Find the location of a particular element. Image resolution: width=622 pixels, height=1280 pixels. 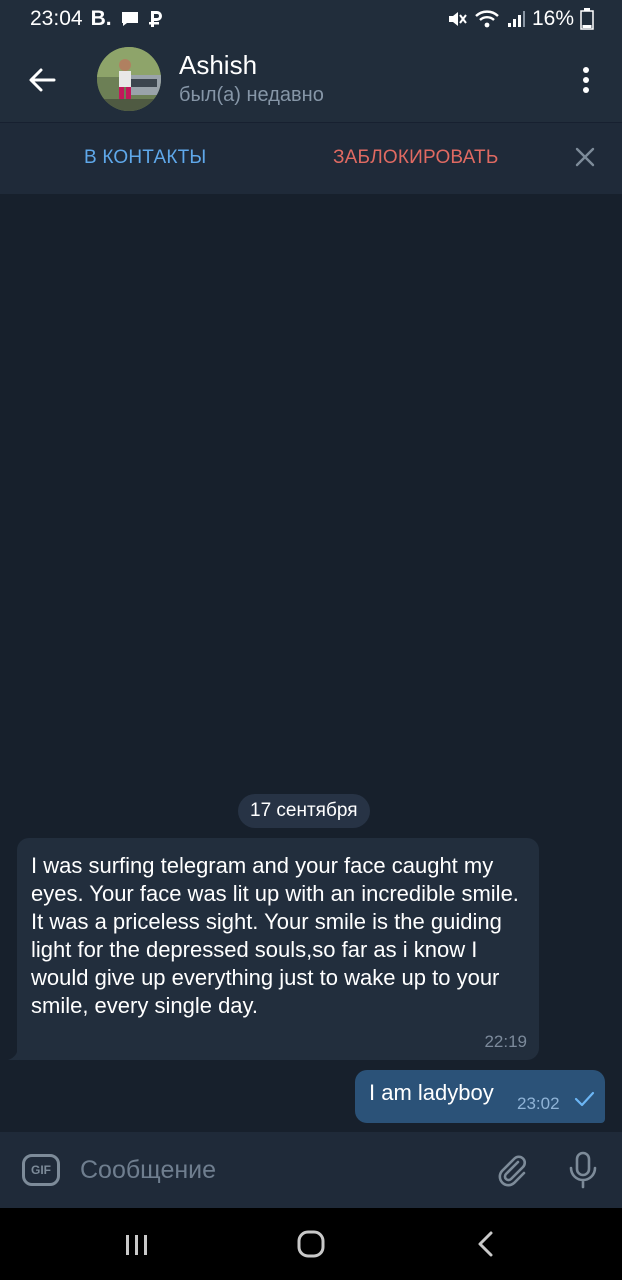

message-time: 23:02 is located at coordinates (538, 1103).